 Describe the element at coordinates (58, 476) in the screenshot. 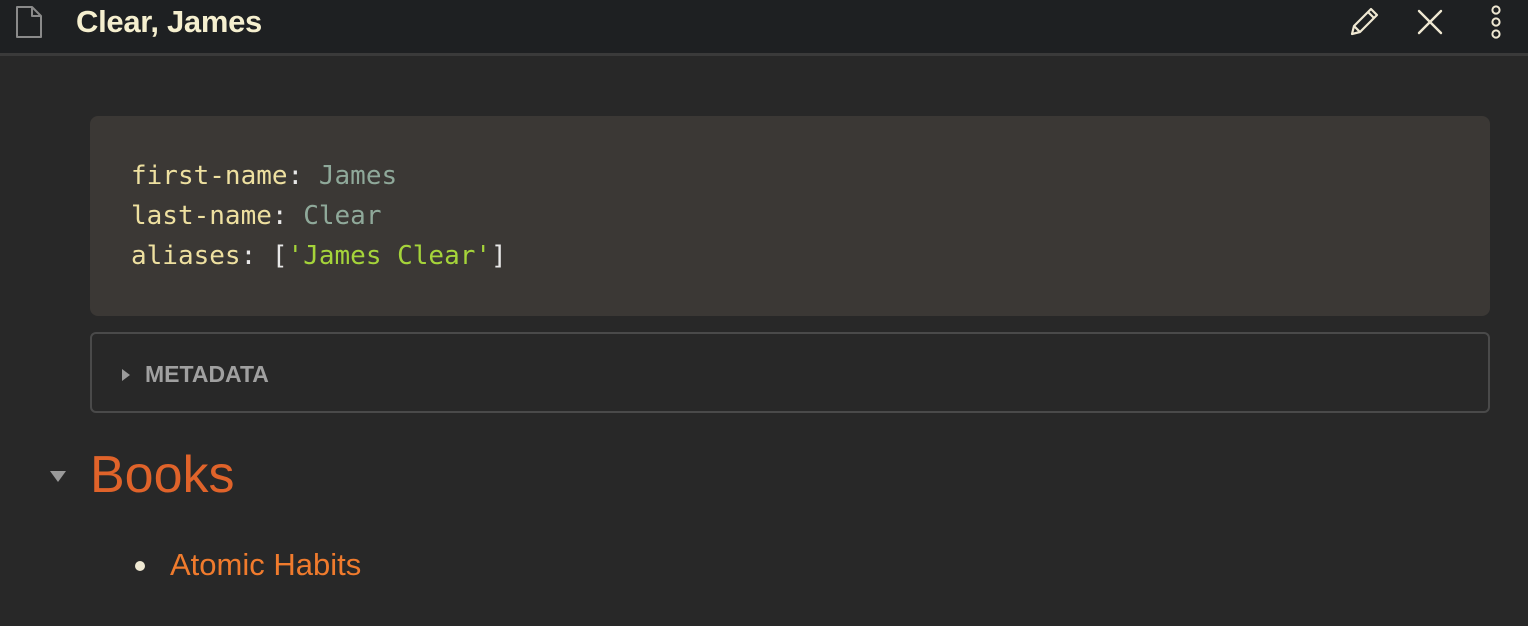

I see `collapse-arrow-icon` at that location.